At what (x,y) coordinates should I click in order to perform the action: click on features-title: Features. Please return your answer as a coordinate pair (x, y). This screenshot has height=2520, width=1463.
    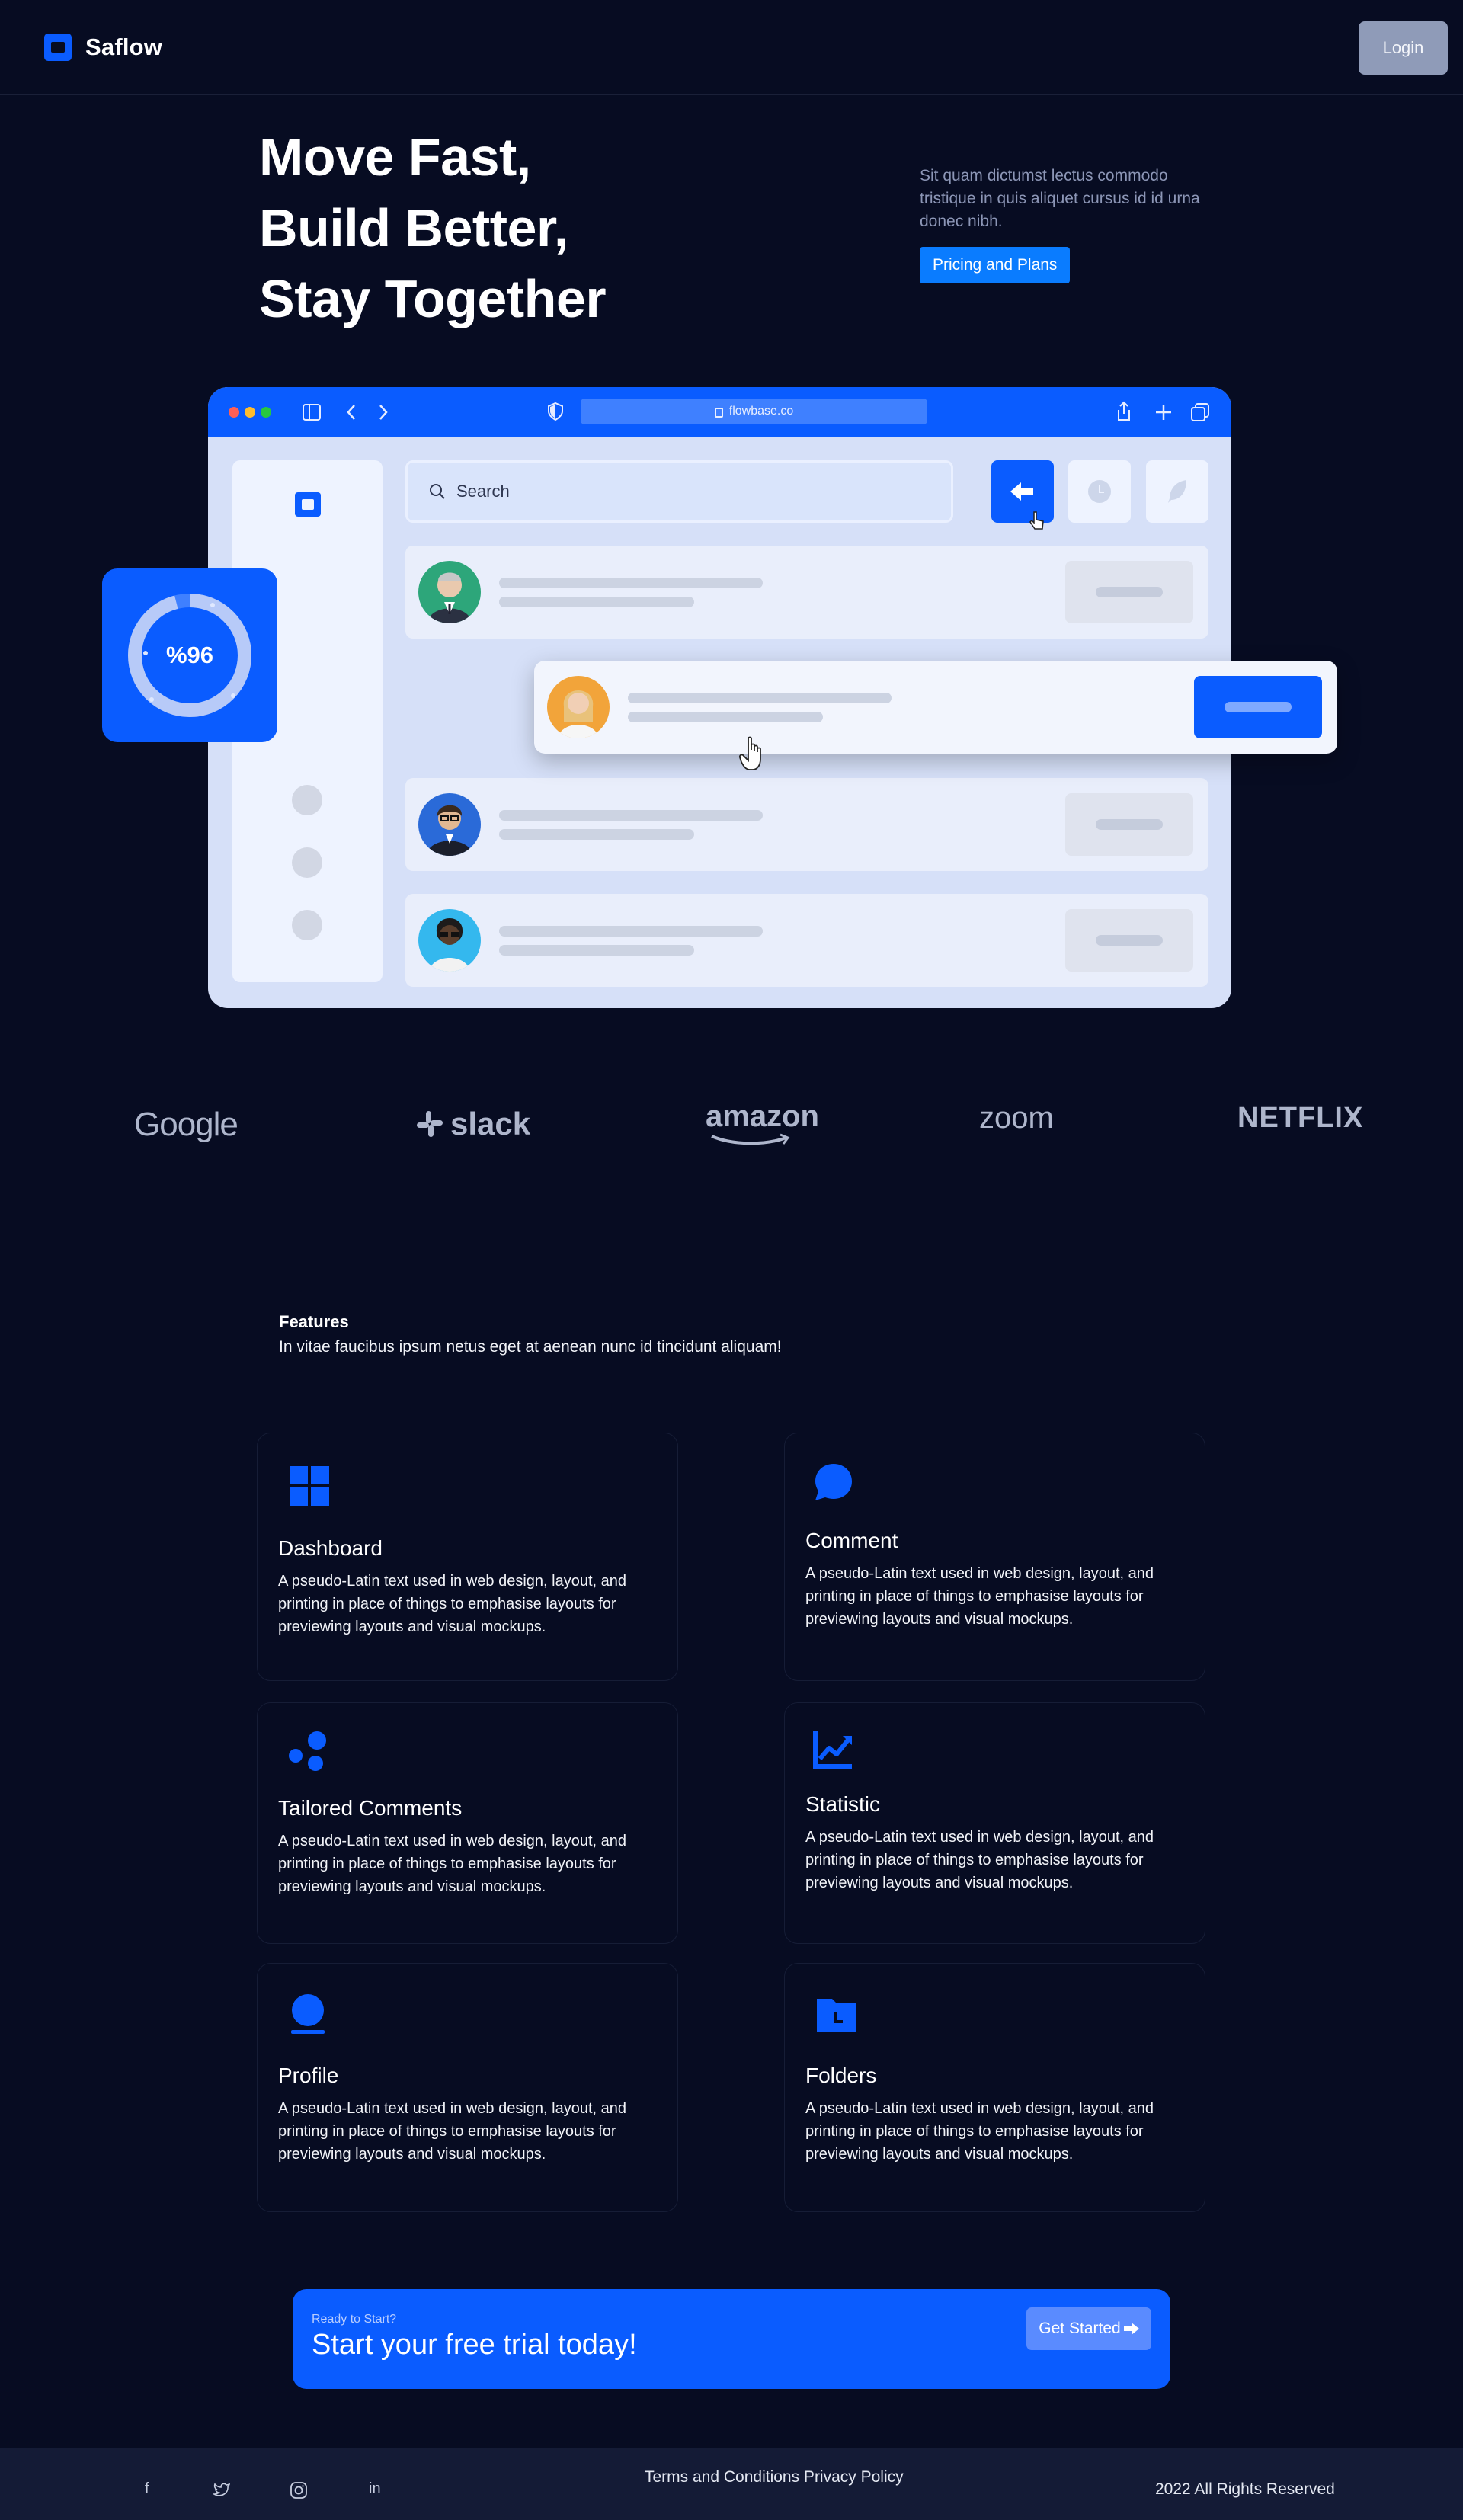
    Looking at the image, I should click on (314, 1321).